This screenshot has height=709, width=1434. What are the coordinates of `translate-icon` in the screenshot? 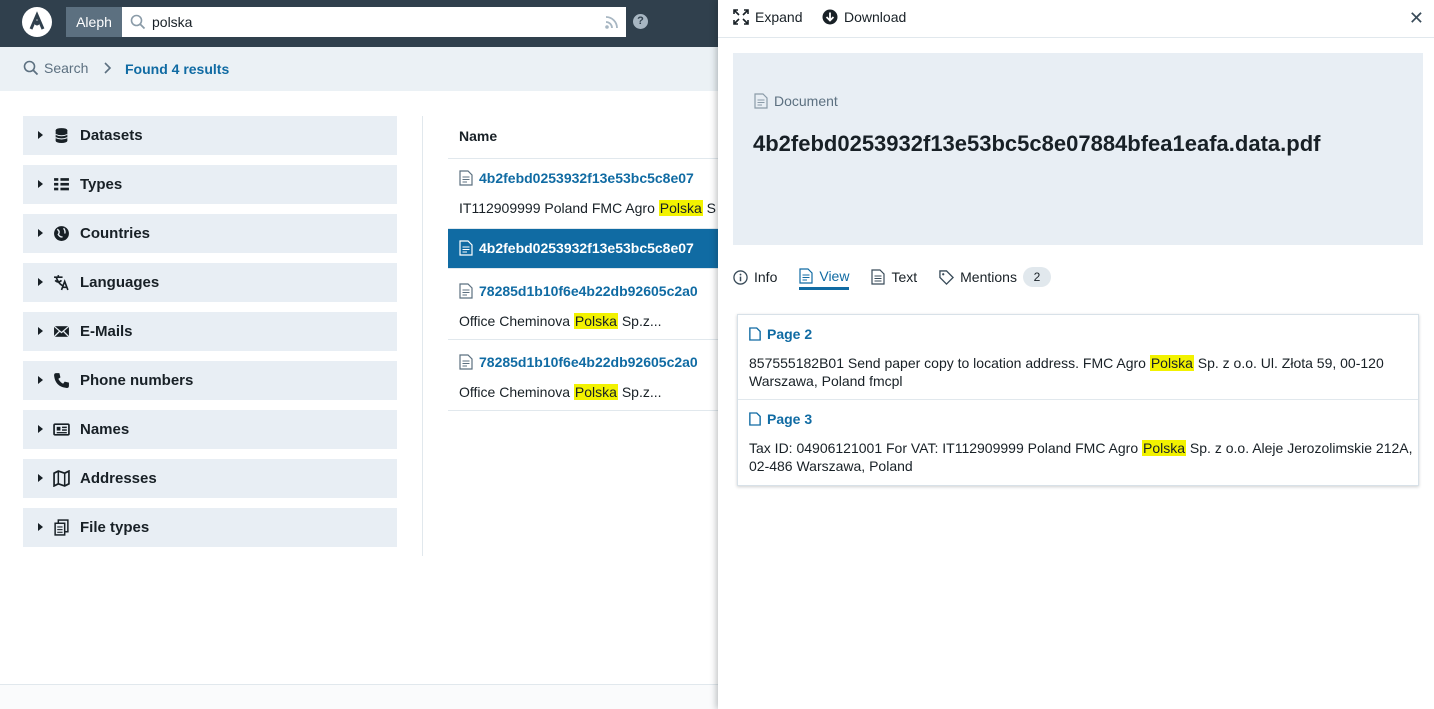 It's located at (61, 283).